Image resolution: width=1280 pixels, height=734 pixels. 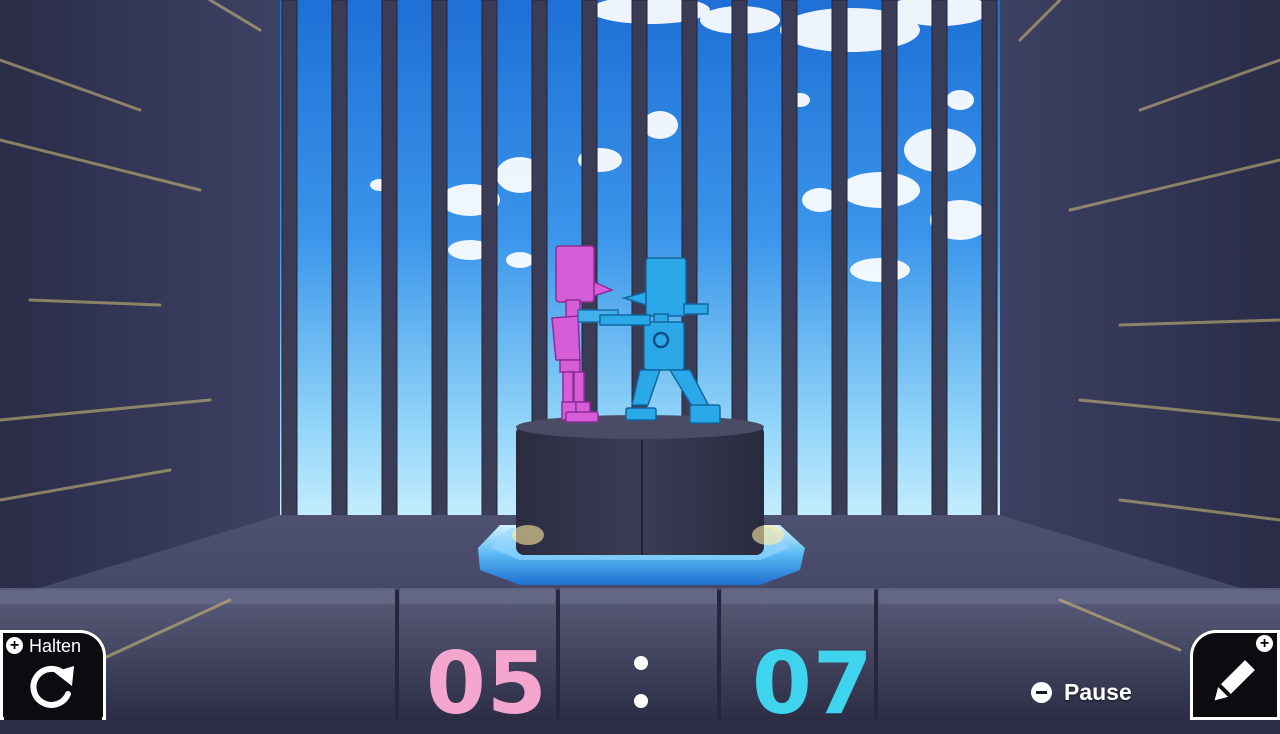 What do you see at coordinates (52, 687) in the screenshot?
I see `refresh-icon` at bounding box center [52, 687].